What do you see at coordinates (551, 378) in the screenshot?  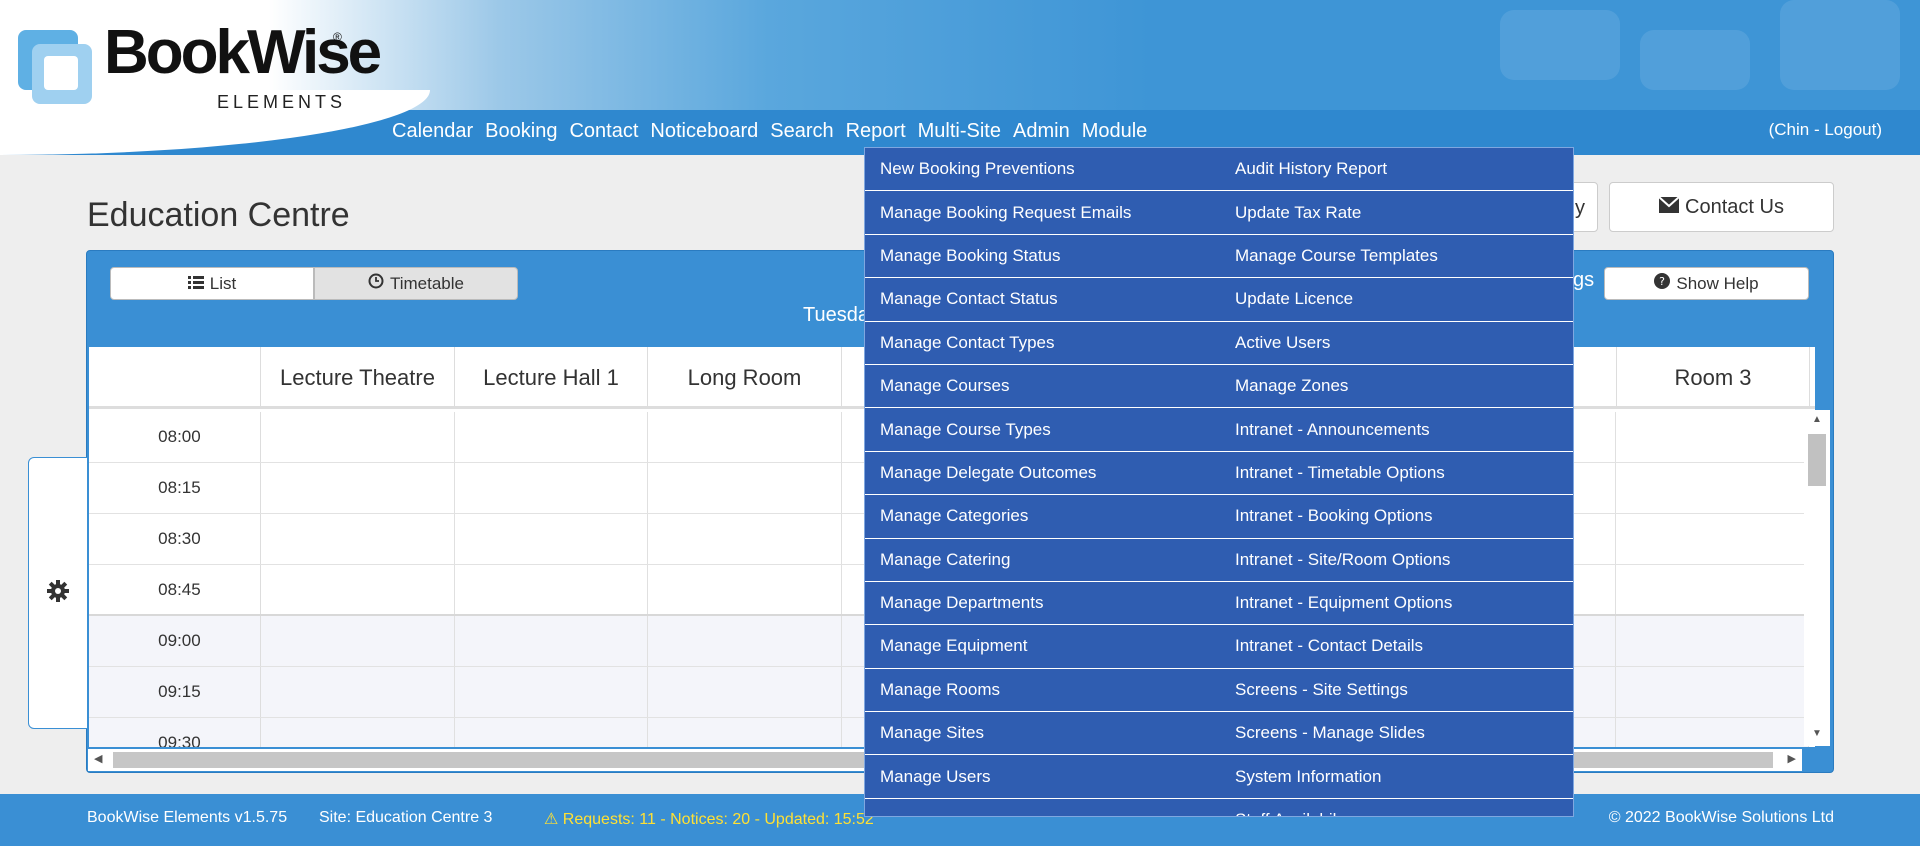 I see `room-header: Lecture Hall 1` at bounding box center [551, 378].